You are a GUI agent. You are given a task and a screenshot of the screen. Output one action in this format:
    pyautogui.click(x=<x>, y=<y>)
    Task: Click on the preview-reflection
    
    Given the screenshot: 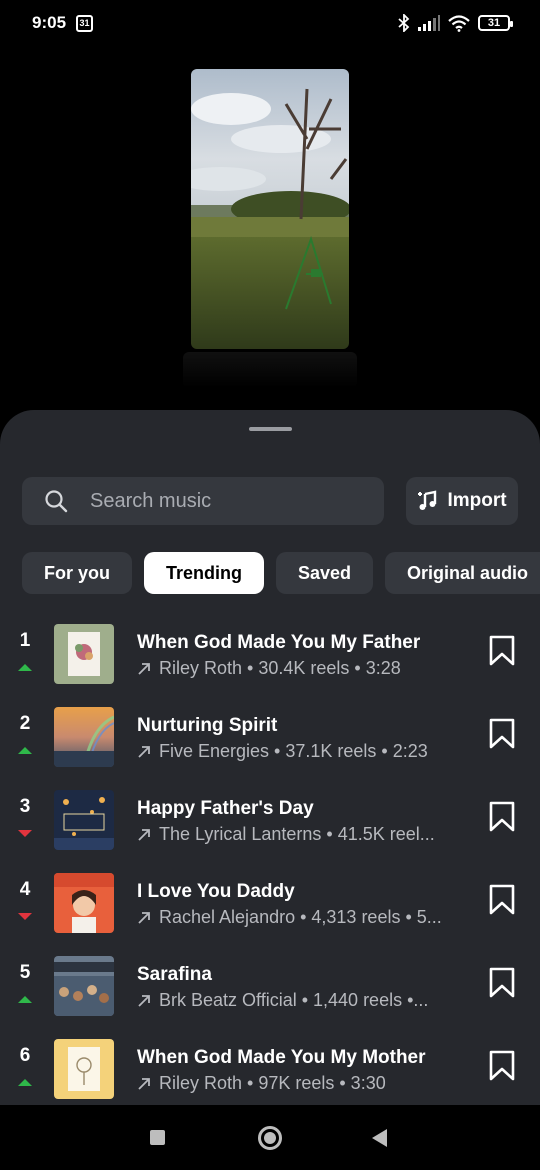 What is the action you would take?
    pyautogui.click(x=270, y=370)
    